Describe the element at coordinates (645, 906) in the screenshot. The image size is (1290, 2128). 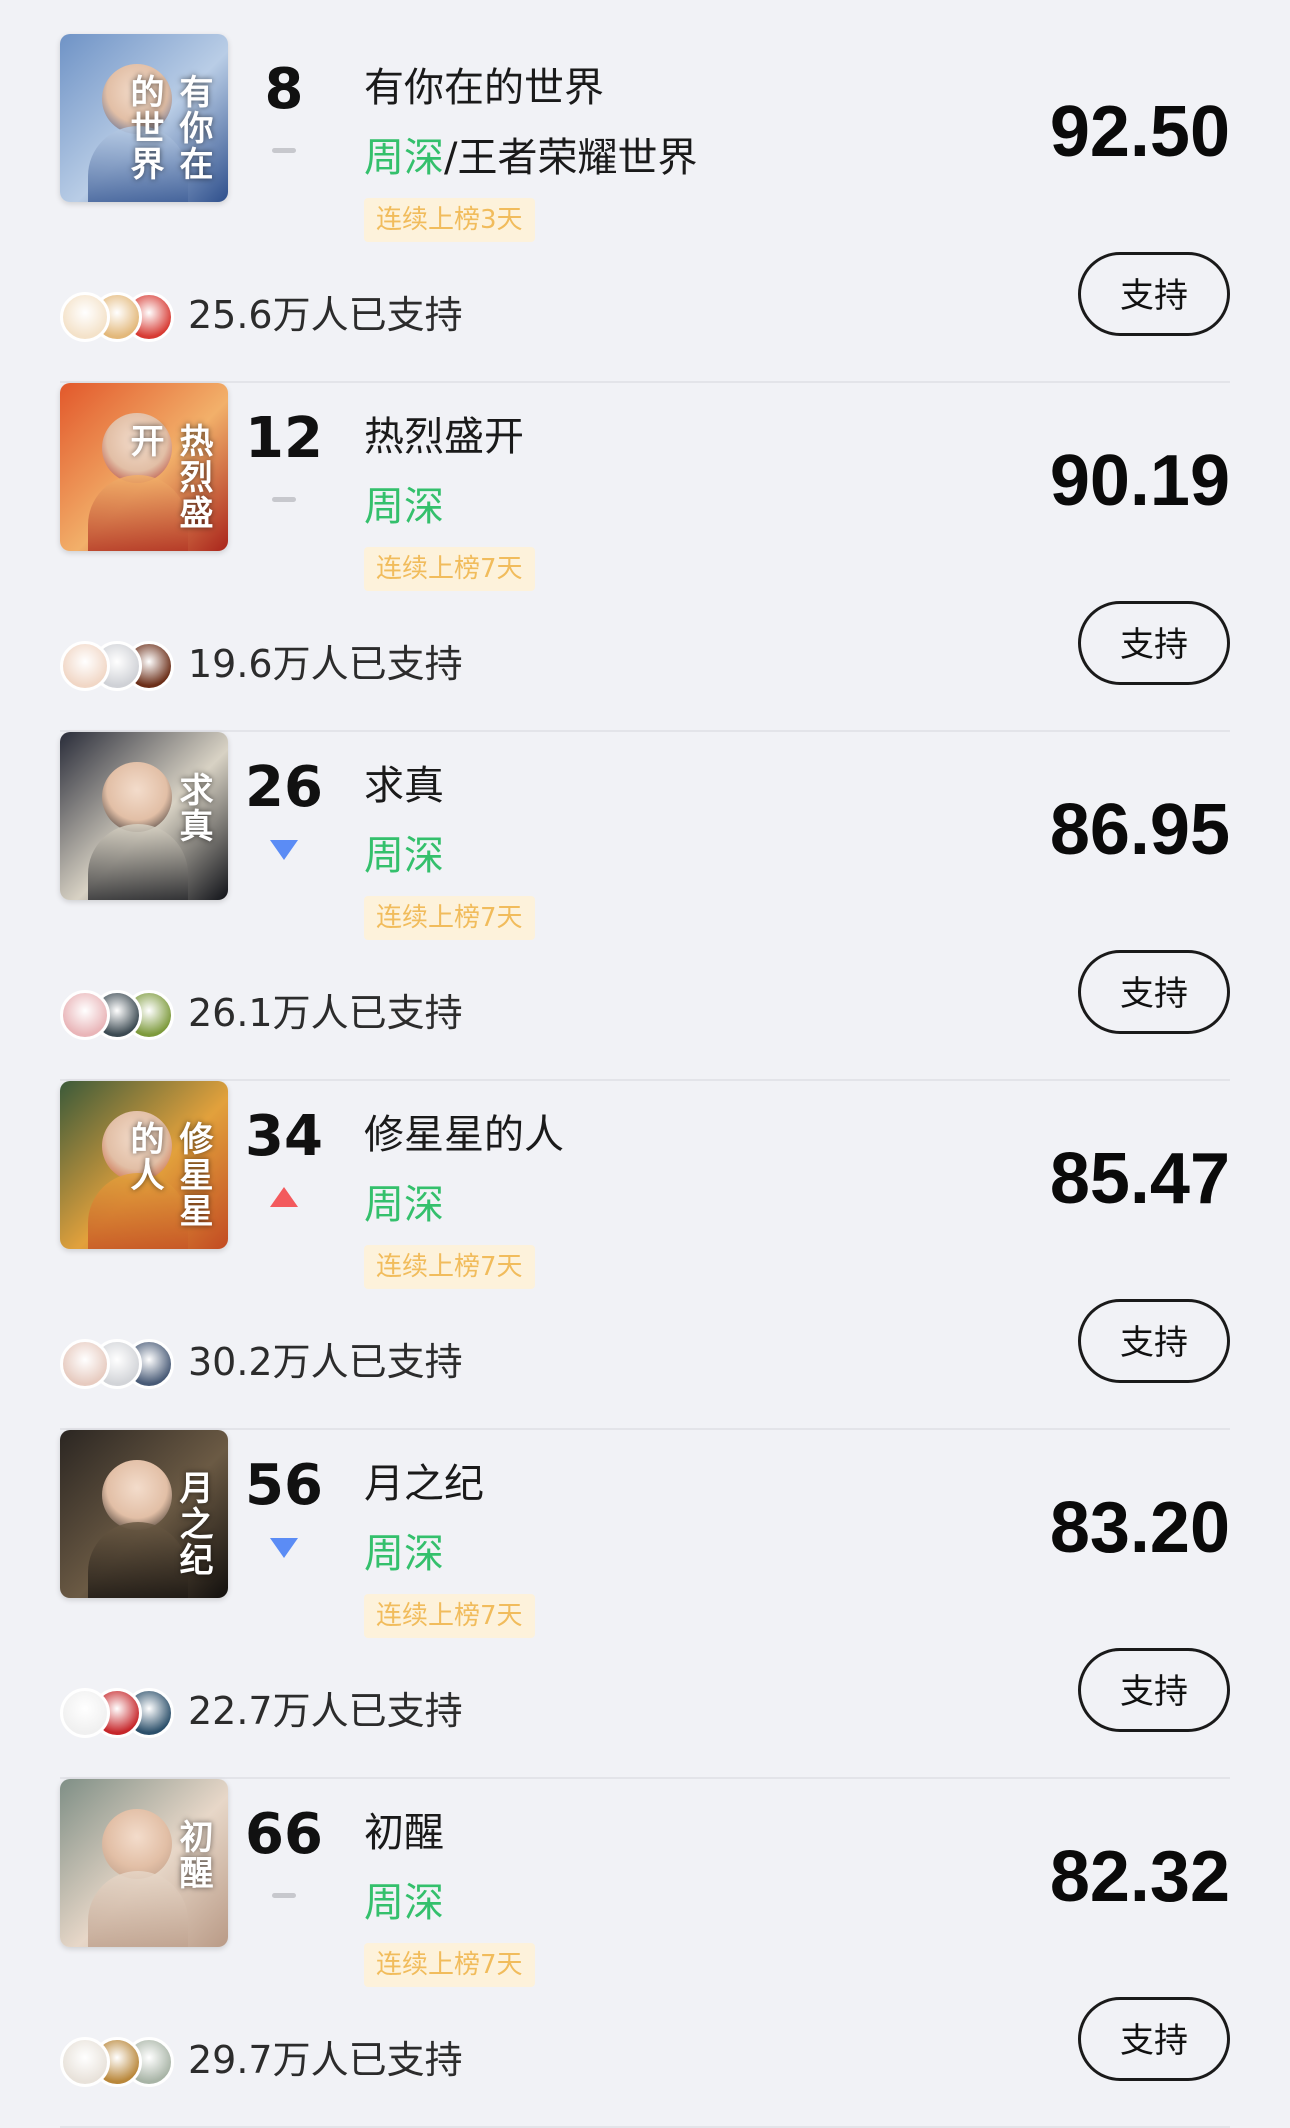
I see `ranking-item: 求真 26 求真 周深 连续上榜7天 86.95 26.1万人已支持 支持` at that location.